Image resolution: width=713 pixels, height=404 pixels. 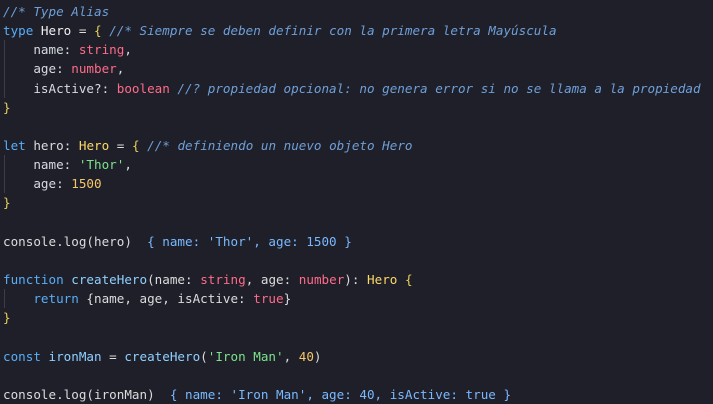 What do you see at coordinates (22, 31) in the screenshot?
I see `code-token: type` at bounding box center [22, 31].